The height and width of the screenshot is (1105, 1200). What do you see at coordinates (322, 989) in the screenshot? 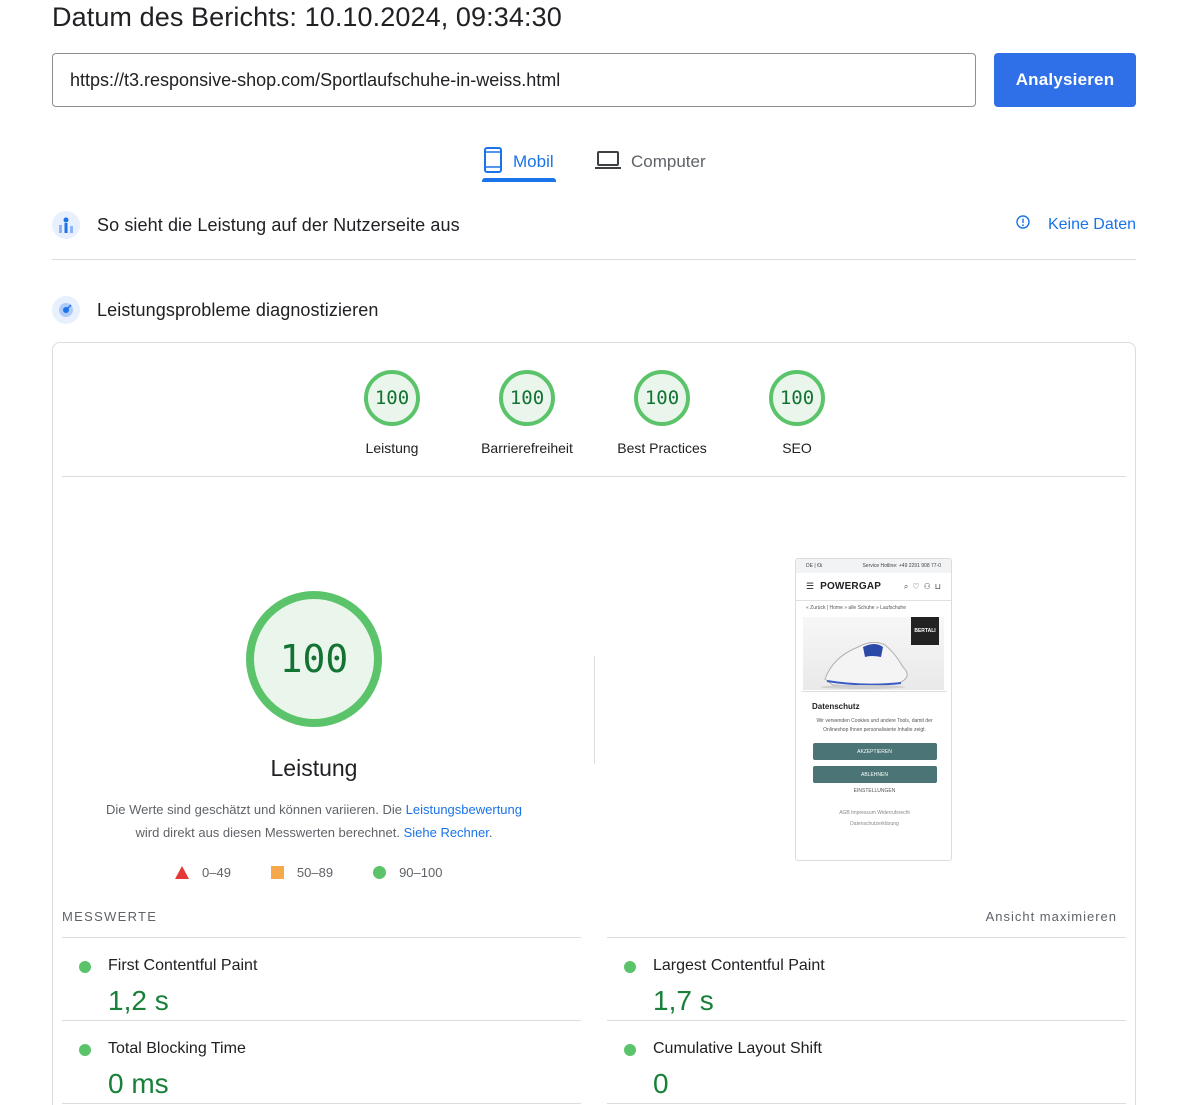
I see `metric-fcp: First Contentful Paint 1,2 s` at bounding box center [322, 989].